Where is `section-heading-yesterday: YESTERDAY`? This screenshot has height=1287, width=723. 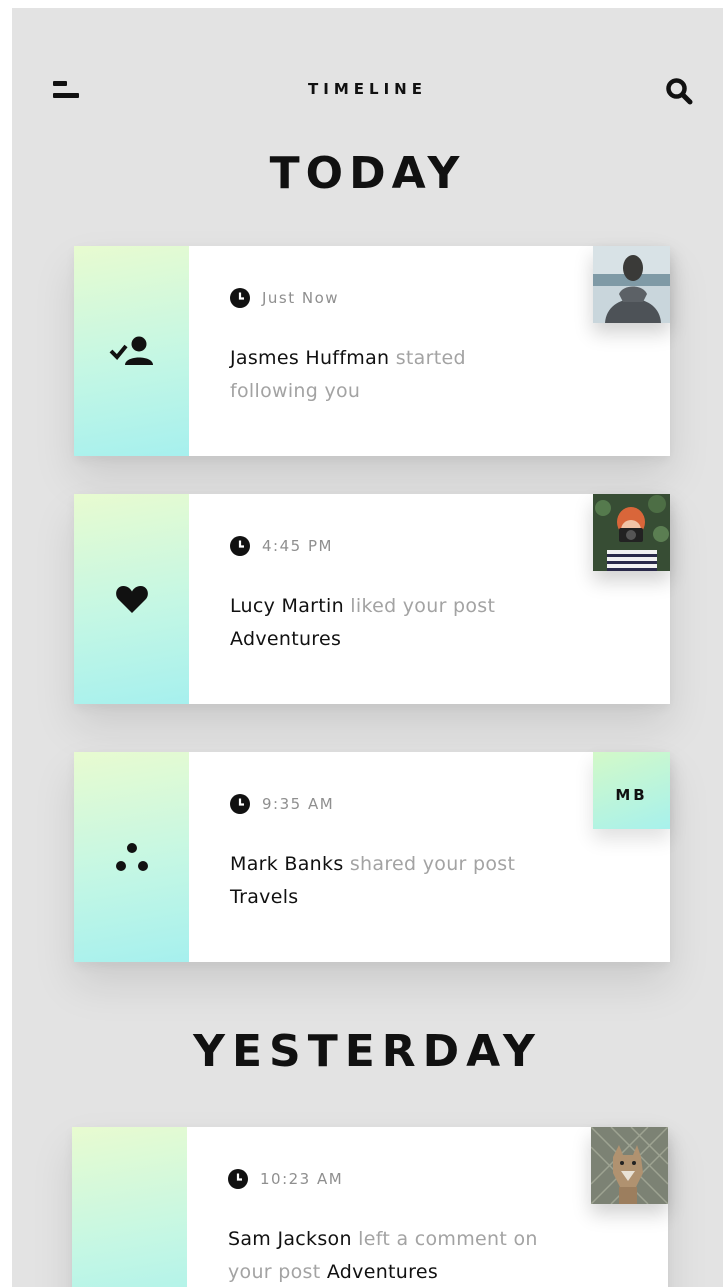 section-heading-yesterday: YESTERDAY is located at coordinates (367, 1051).